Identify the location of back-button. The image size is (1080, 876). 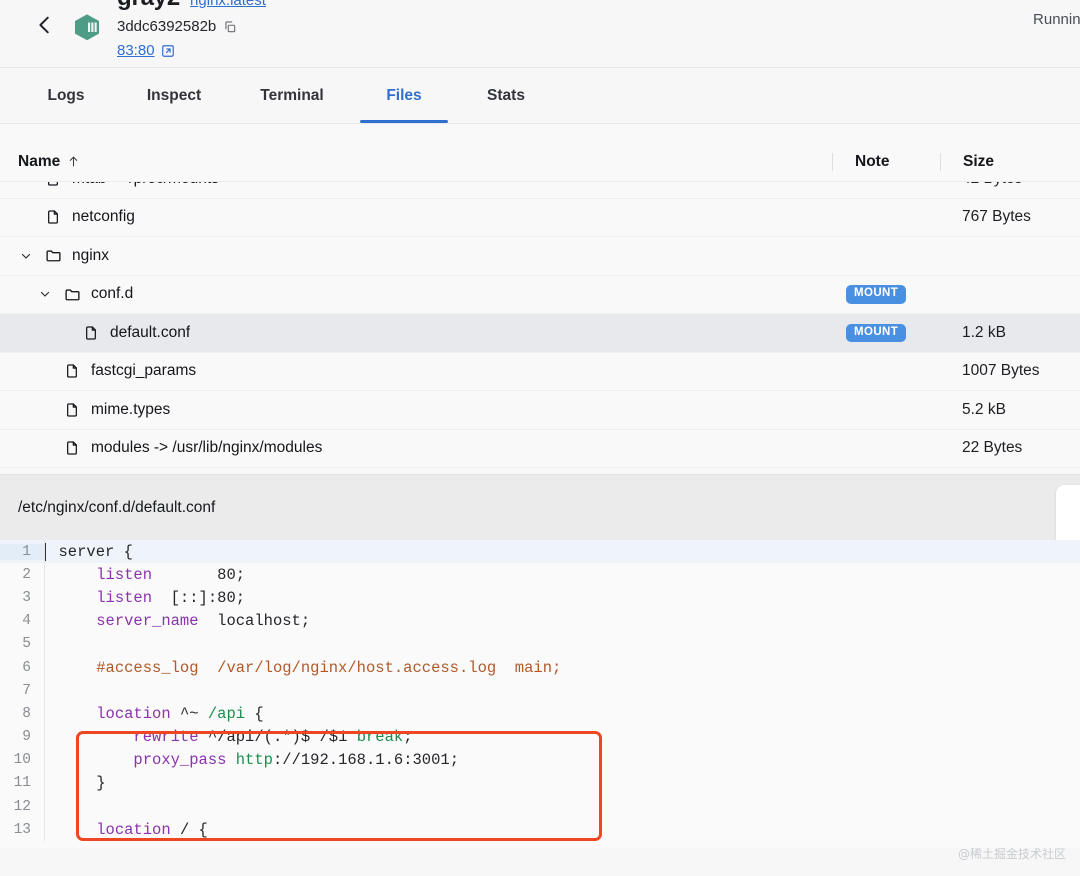
(45, 25).